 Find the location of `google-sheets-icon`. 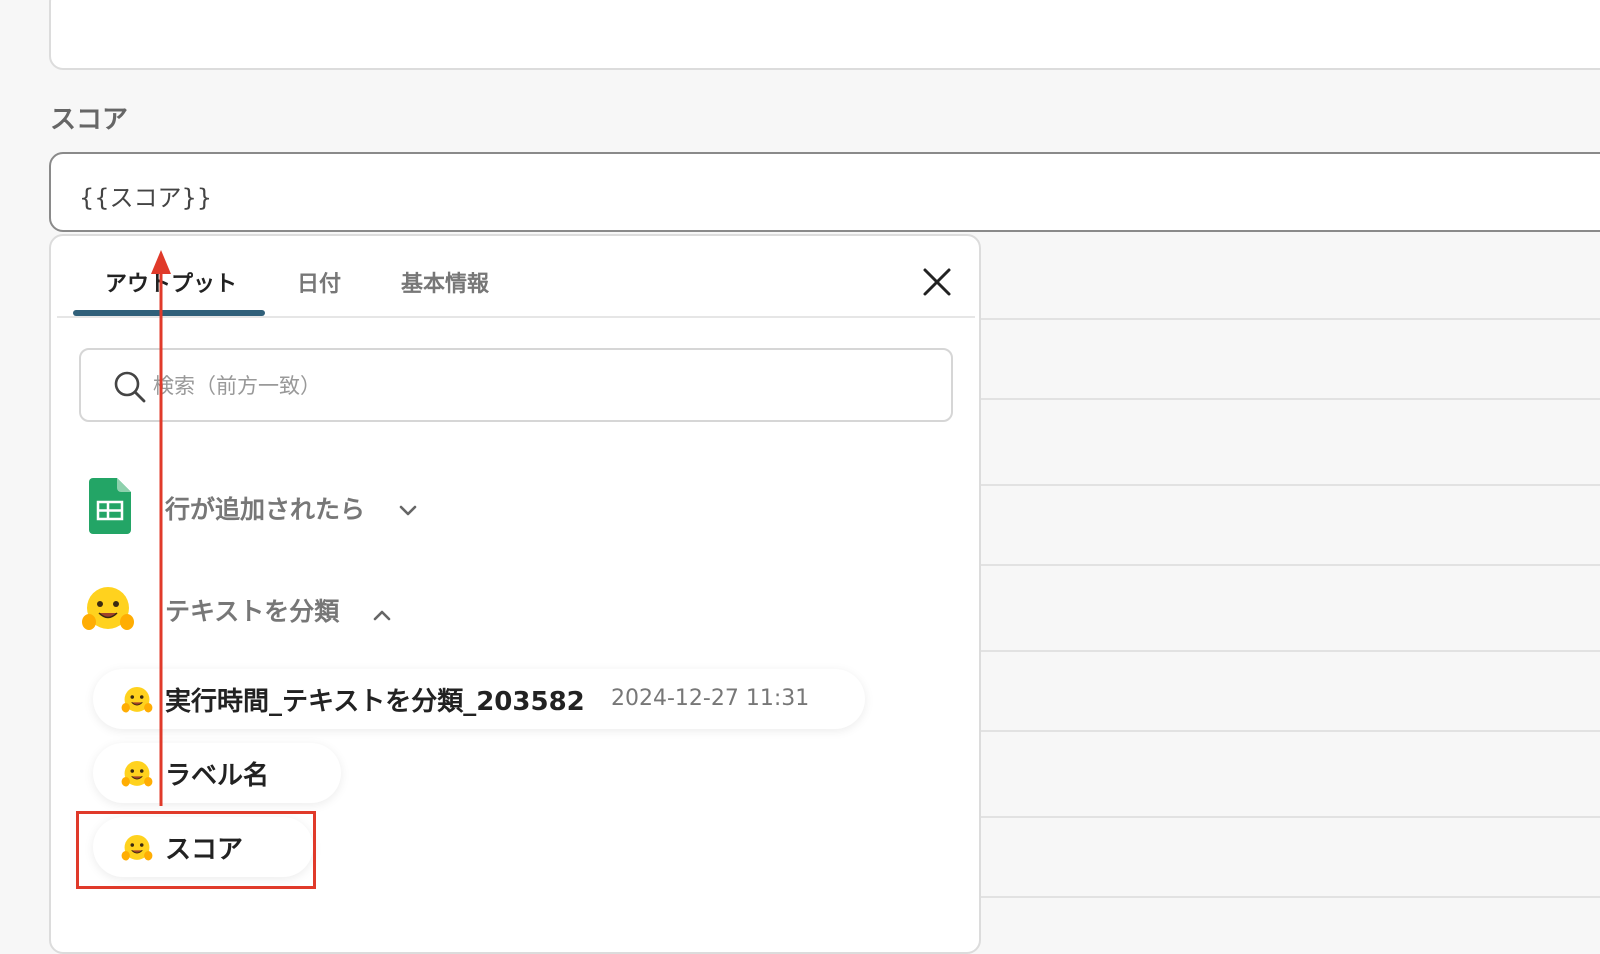

google-sheets-icon is located at coordinates (110, 506).